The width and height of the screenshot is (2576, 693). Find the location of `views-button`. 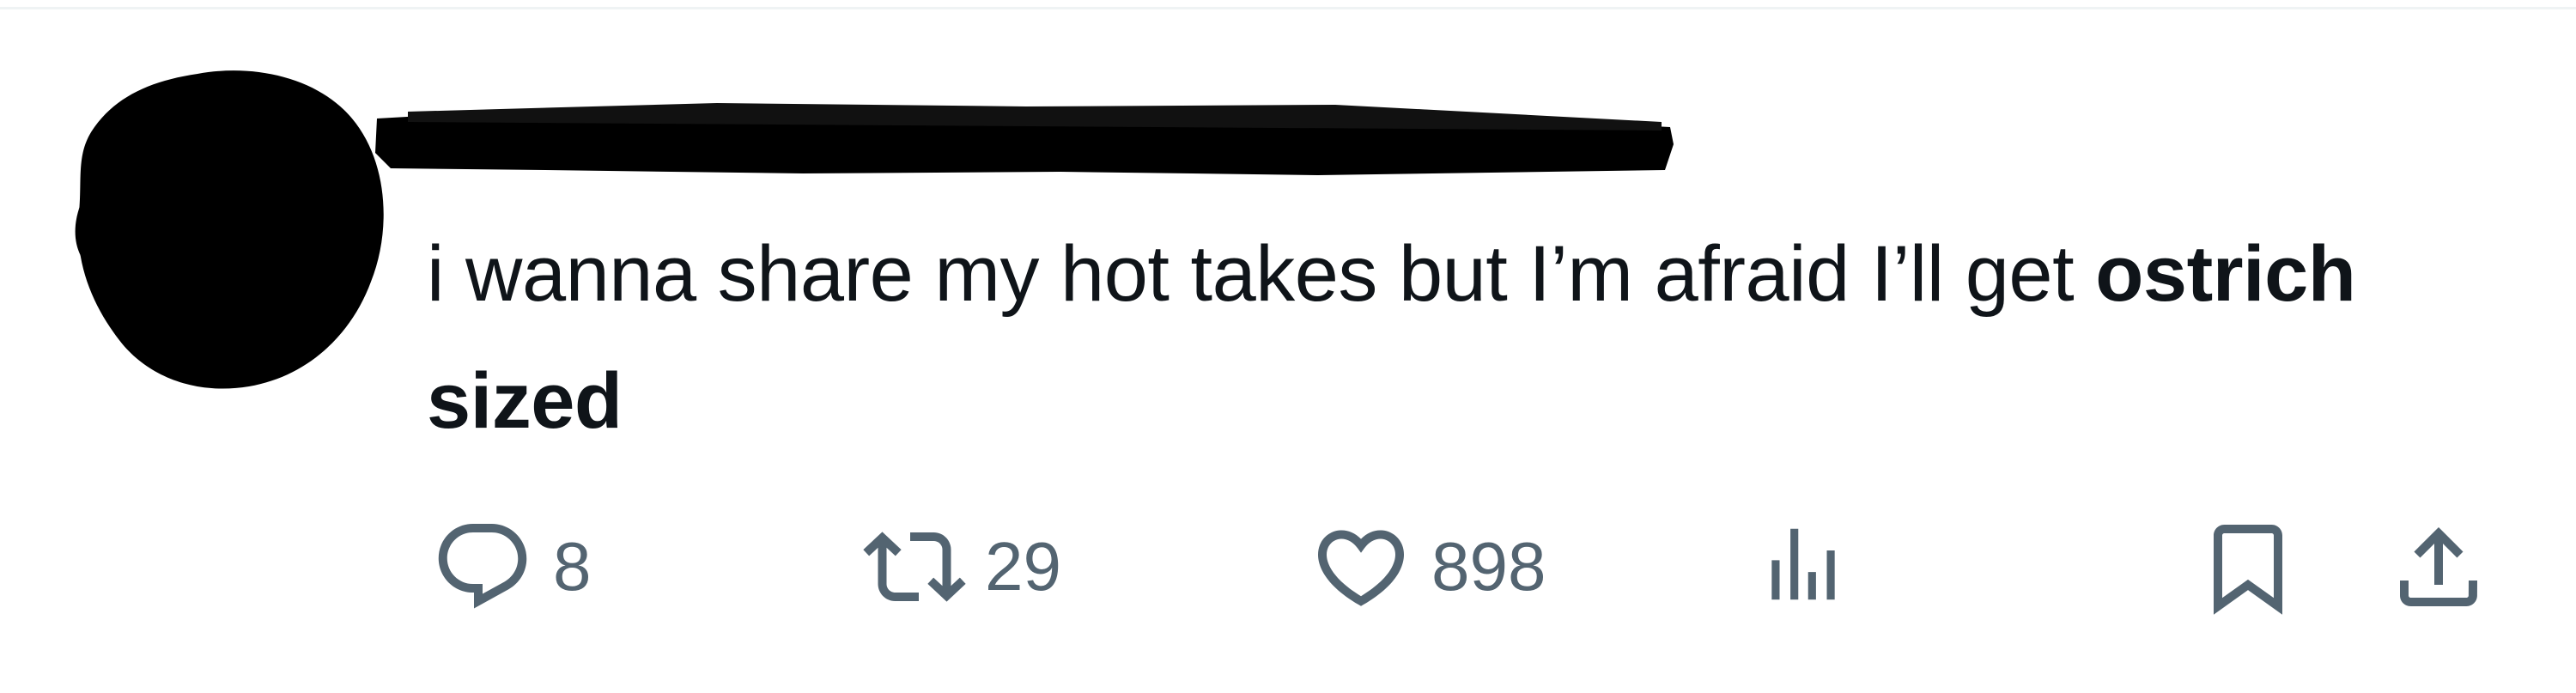

views-button is located at coordinates (1803, 564).